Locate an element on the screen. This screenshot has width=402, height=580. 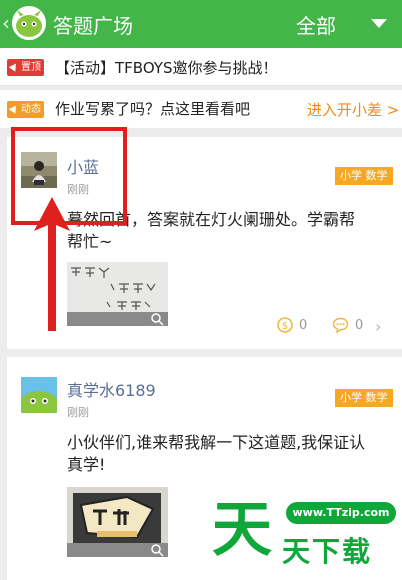
reward-stat: $ 0 is located at coordinates (292, 325).